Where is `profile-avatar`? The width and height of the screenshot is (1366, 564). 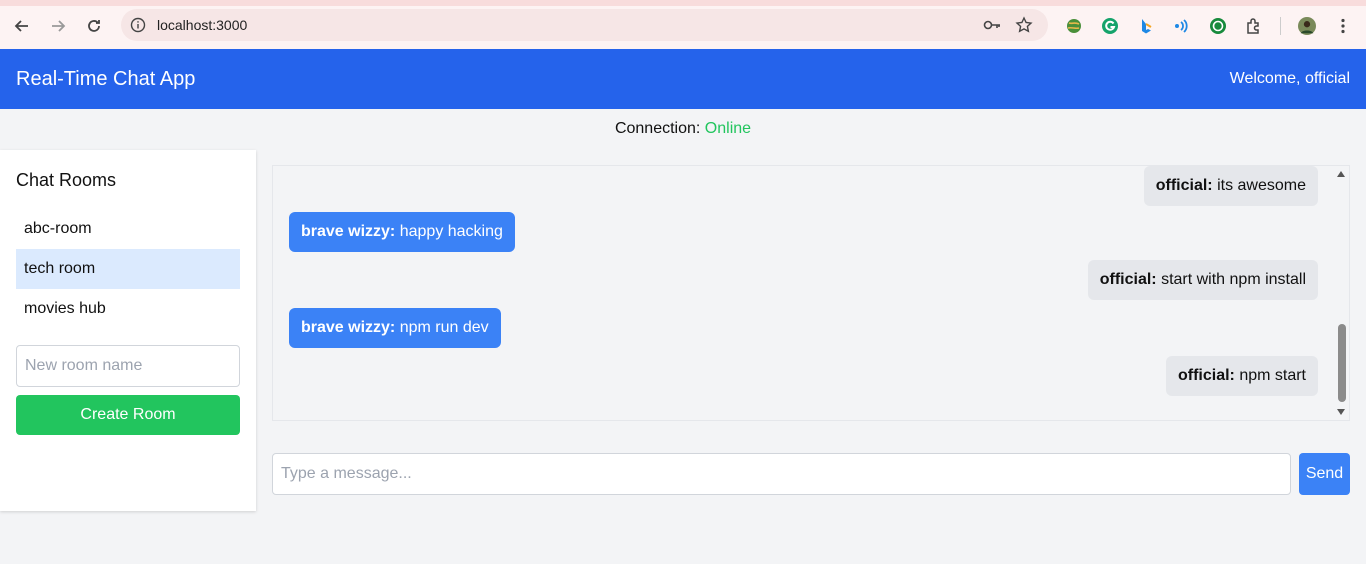 profile-avatar is located at coordinates (1307, 26).